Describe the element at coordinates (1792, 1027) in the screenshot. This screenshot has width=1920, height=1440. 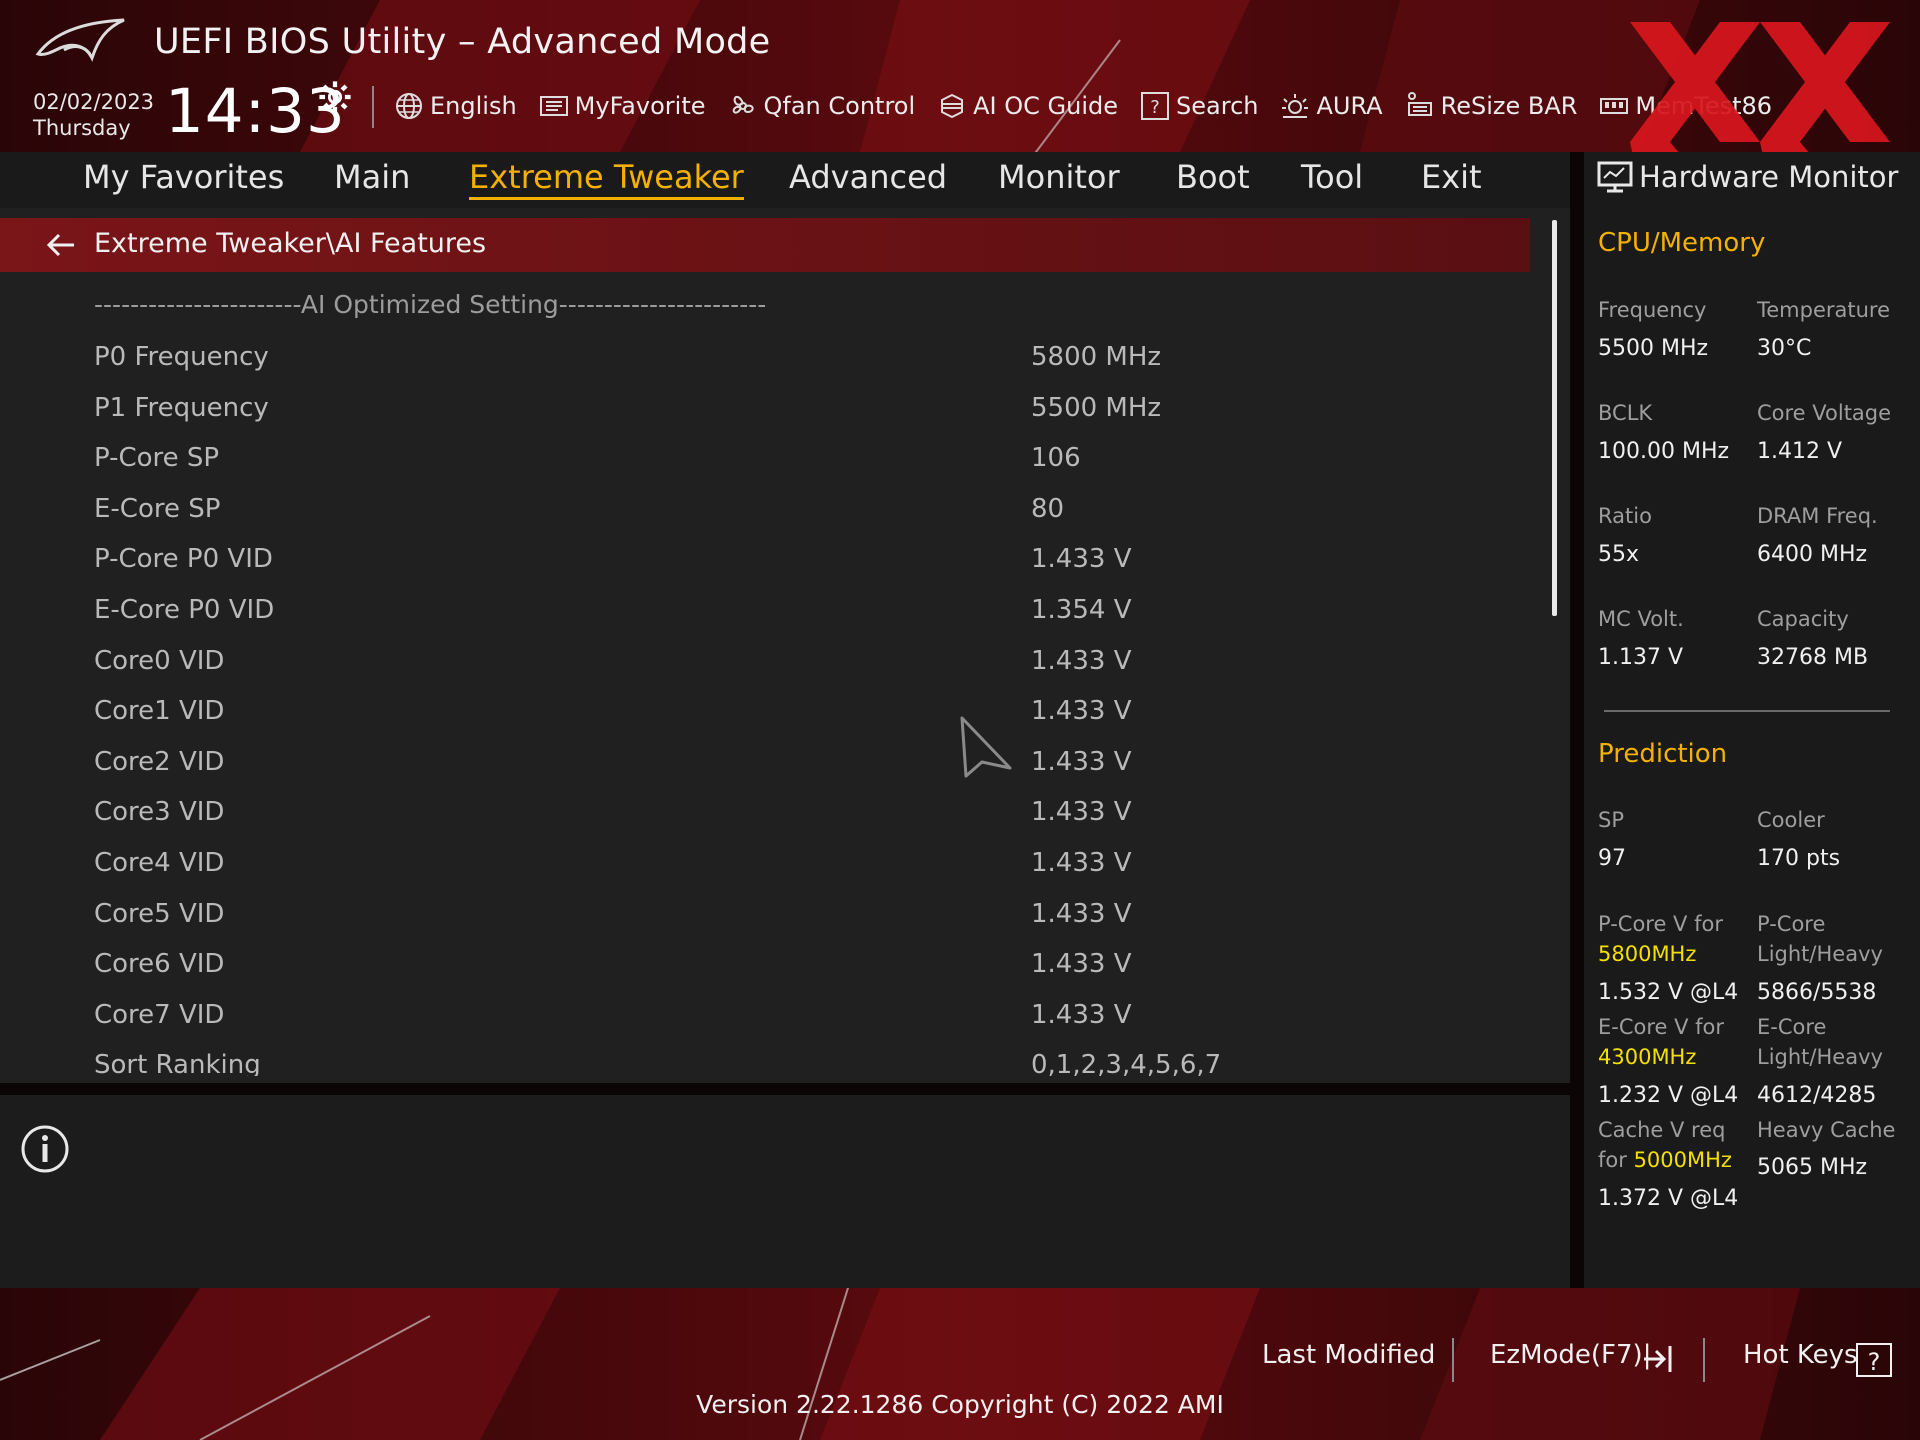
I see `hw-label: E-Core` at that location.